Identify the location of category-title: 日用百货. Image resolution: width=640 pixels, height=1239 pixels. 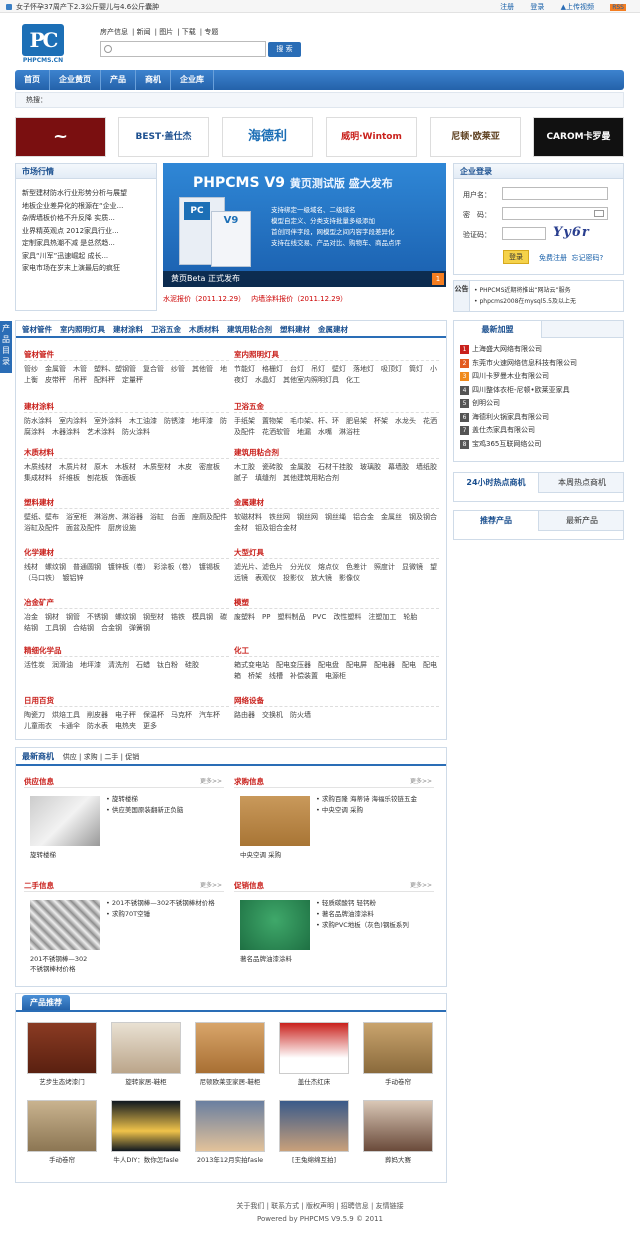
(126, 701).